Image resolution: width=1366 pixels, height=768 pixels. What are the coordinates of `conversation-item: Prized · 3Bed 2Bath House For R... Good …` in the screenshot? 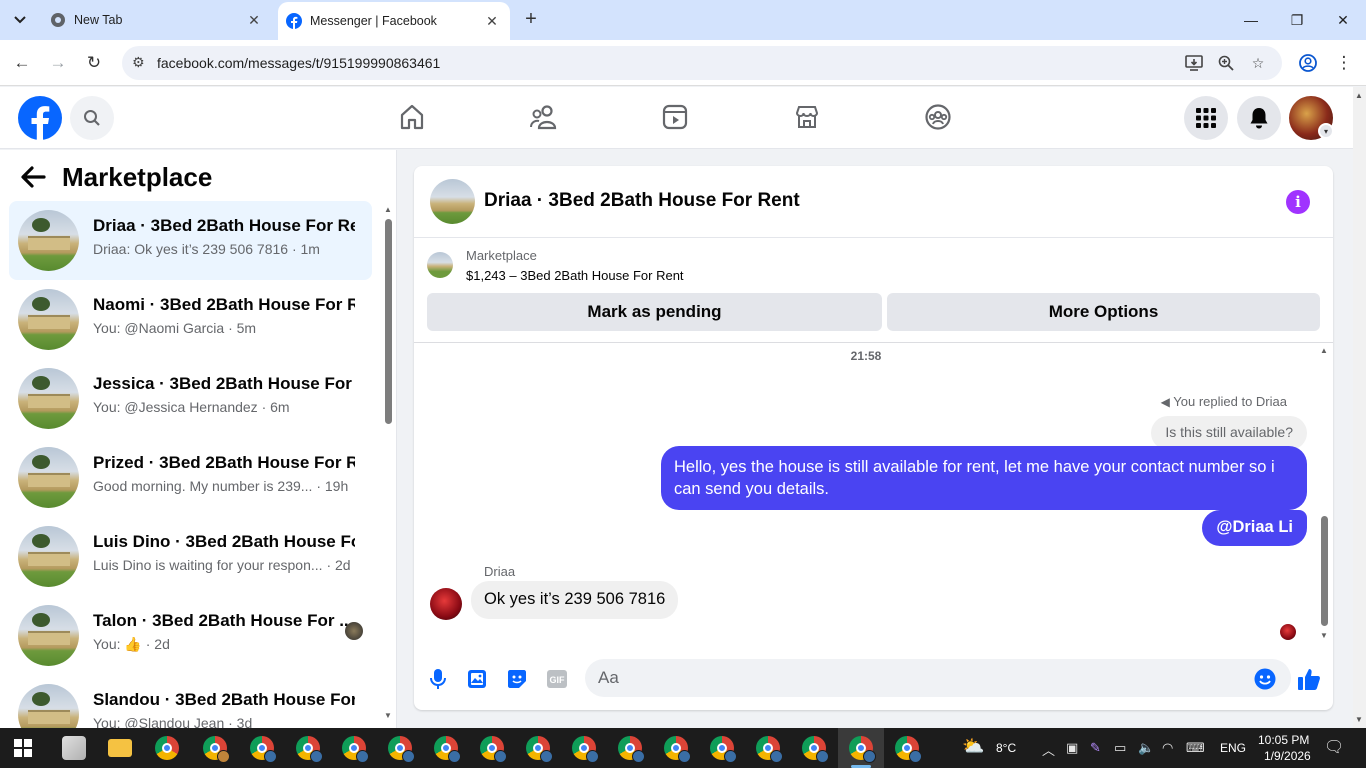 It's located at (190, 477).